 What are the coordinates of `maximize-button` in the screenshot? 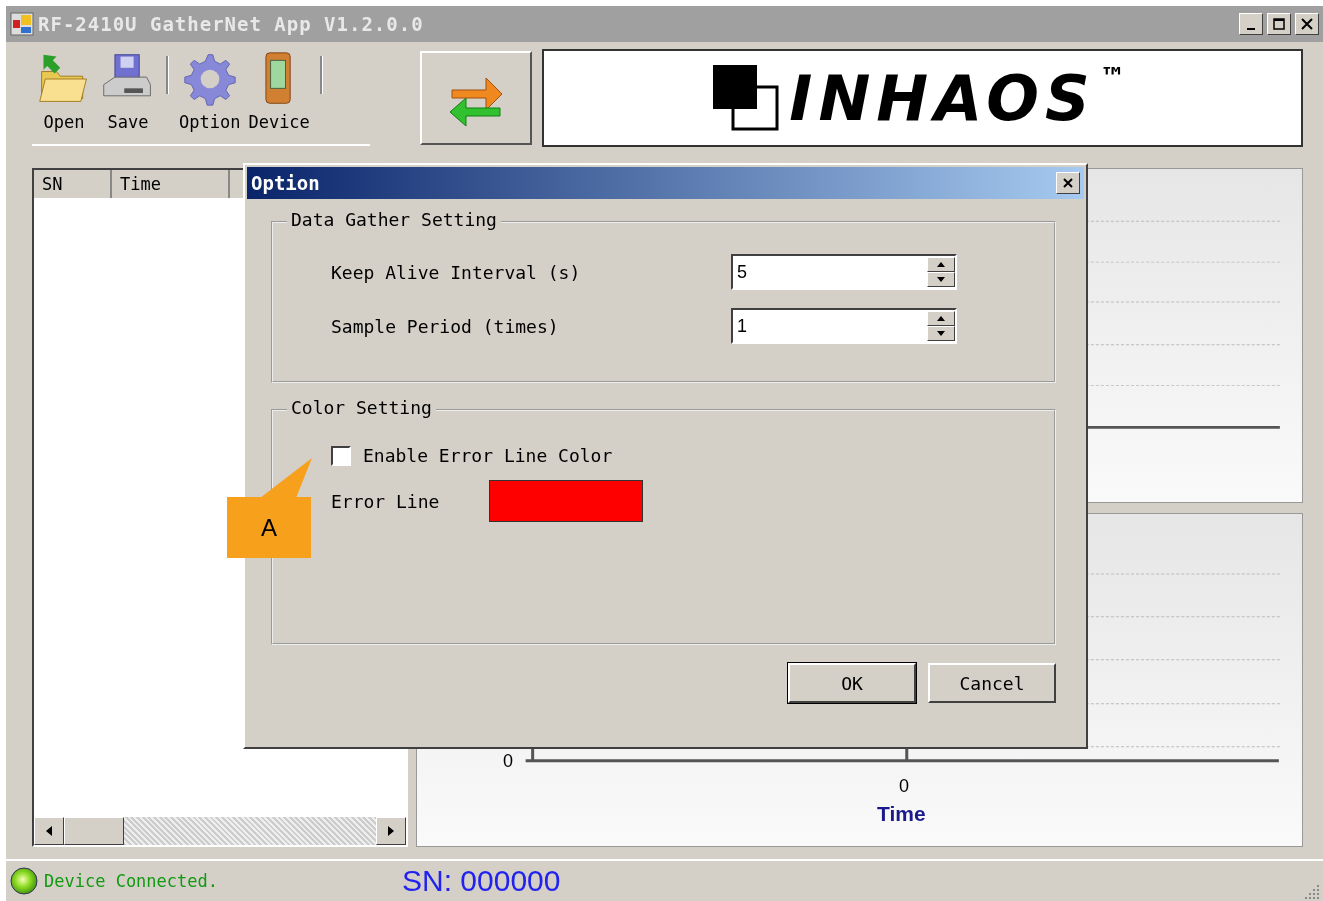 It's located at (1279, 24).